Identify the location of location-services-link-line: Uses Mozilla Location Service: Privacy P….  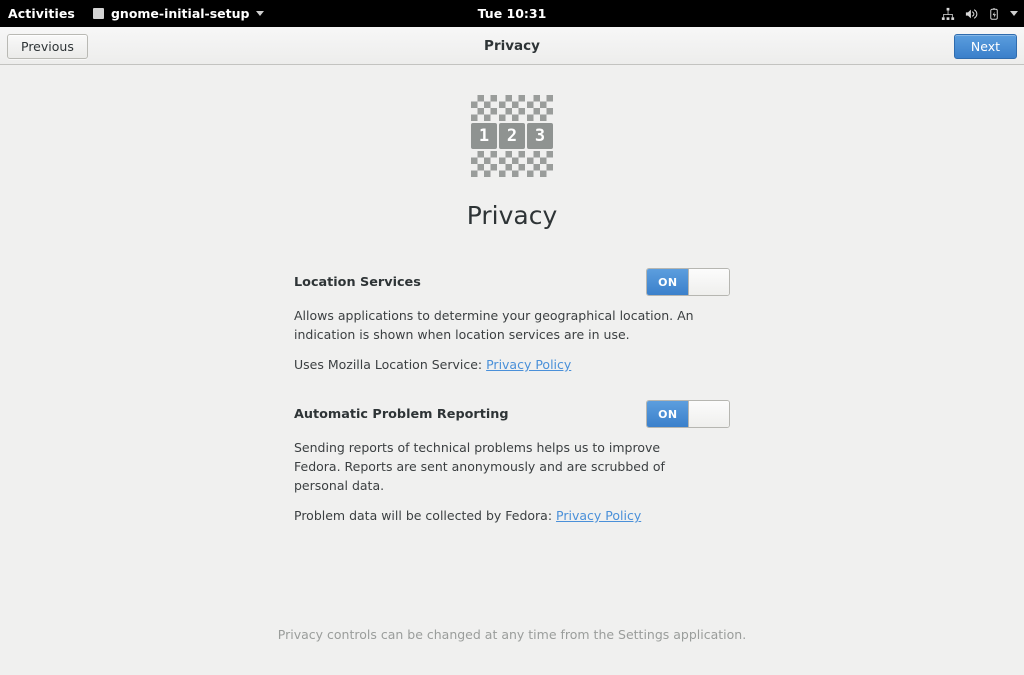
(512, 364).